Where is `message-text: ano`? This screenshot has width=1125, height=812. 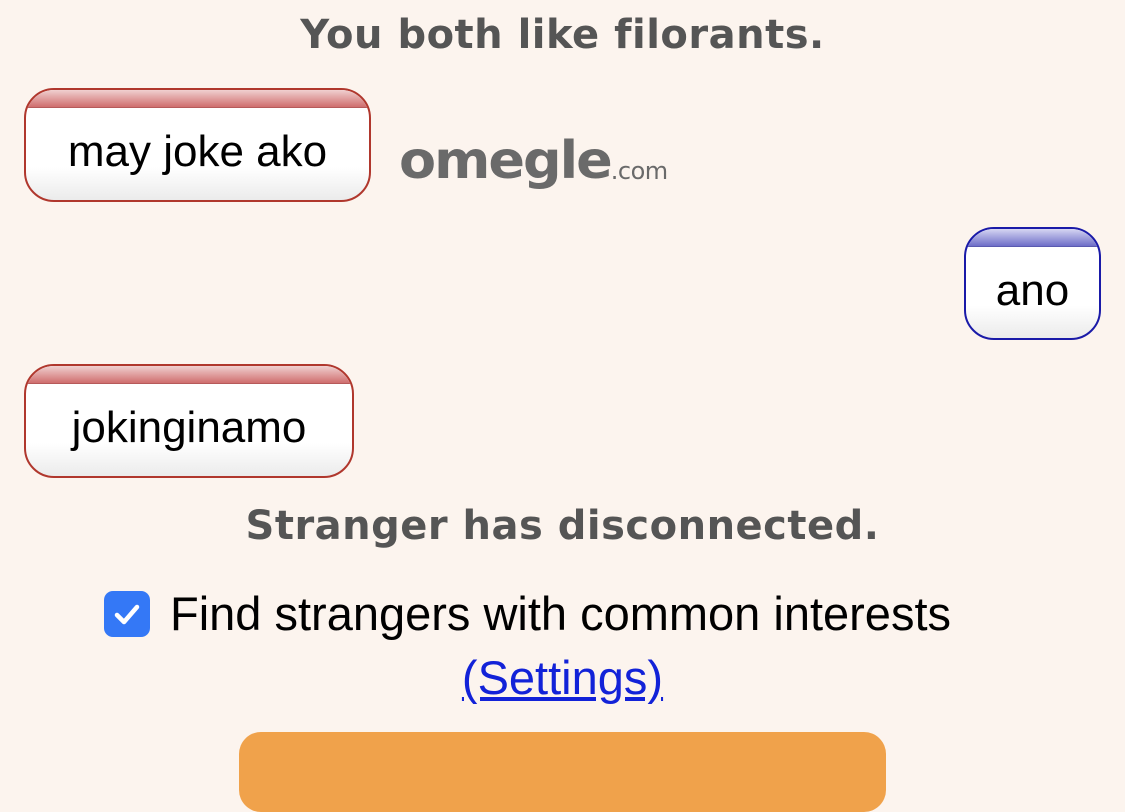
message-text: ano is located at coordinates (1032, 290).